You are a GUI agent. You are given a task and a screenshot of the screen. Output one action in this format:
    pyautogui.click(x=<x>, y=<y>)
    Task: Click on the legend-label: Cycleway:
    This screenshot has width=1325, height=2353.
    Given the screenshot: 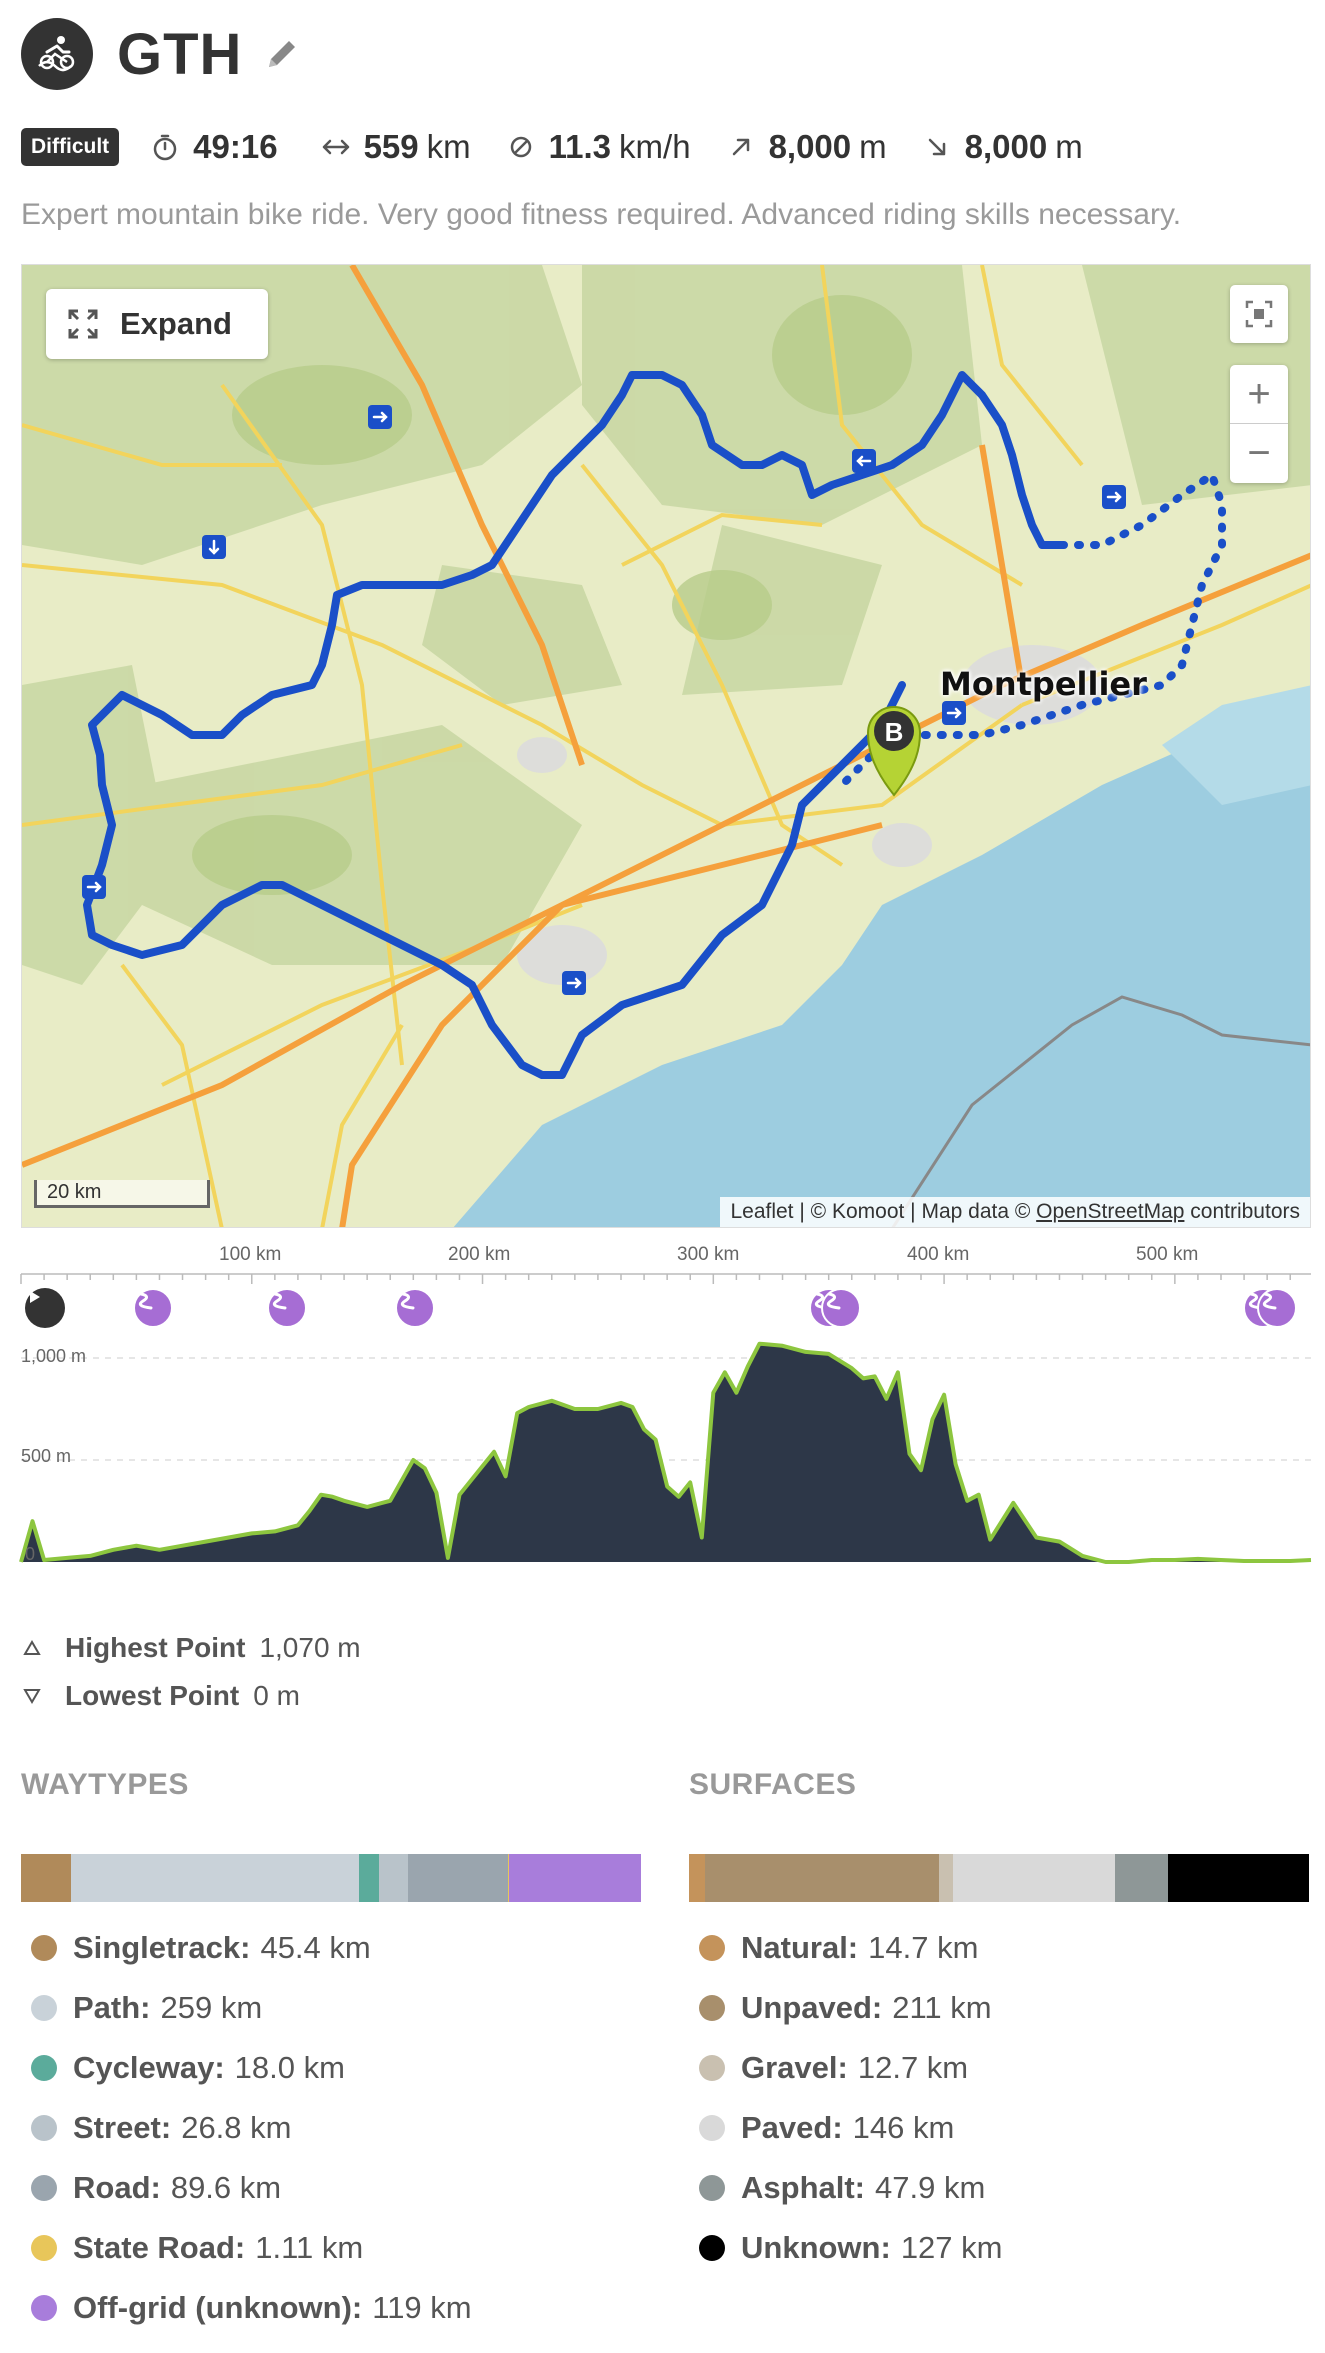 What is the action you would take?
    pyautogui.click(x=149, y=2067)
    